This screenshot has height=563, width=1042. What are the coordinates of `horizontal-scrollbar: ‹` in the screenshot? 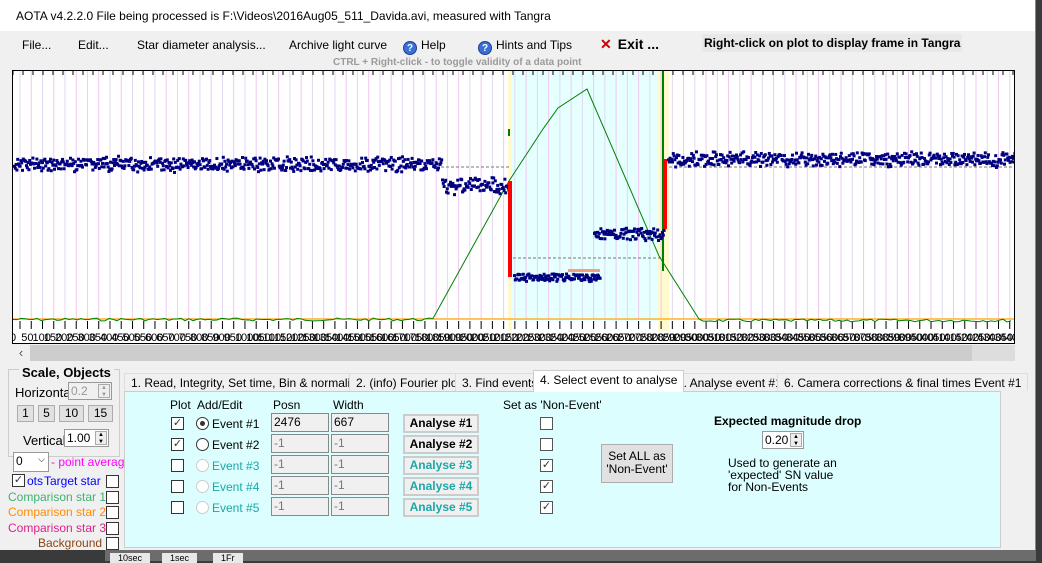 It's located at (513, 353).